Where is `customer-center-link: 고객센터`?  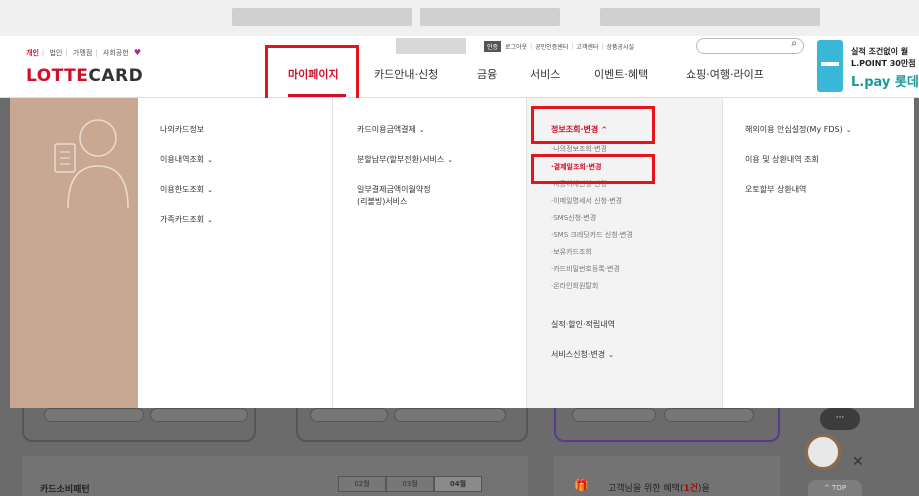 customer-center-link: 고객센터 is located at coordinates (587, 46).